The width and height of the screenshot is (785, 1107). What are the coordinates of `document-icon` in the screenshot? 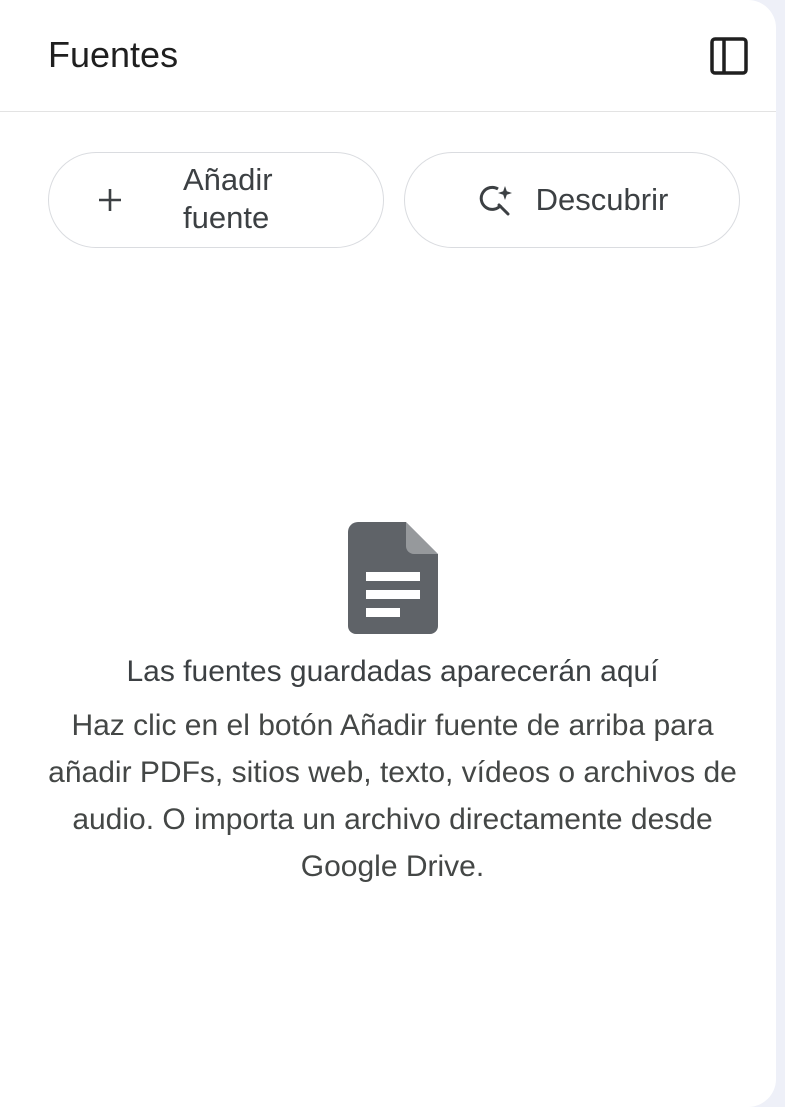 It's located at (393, 578).